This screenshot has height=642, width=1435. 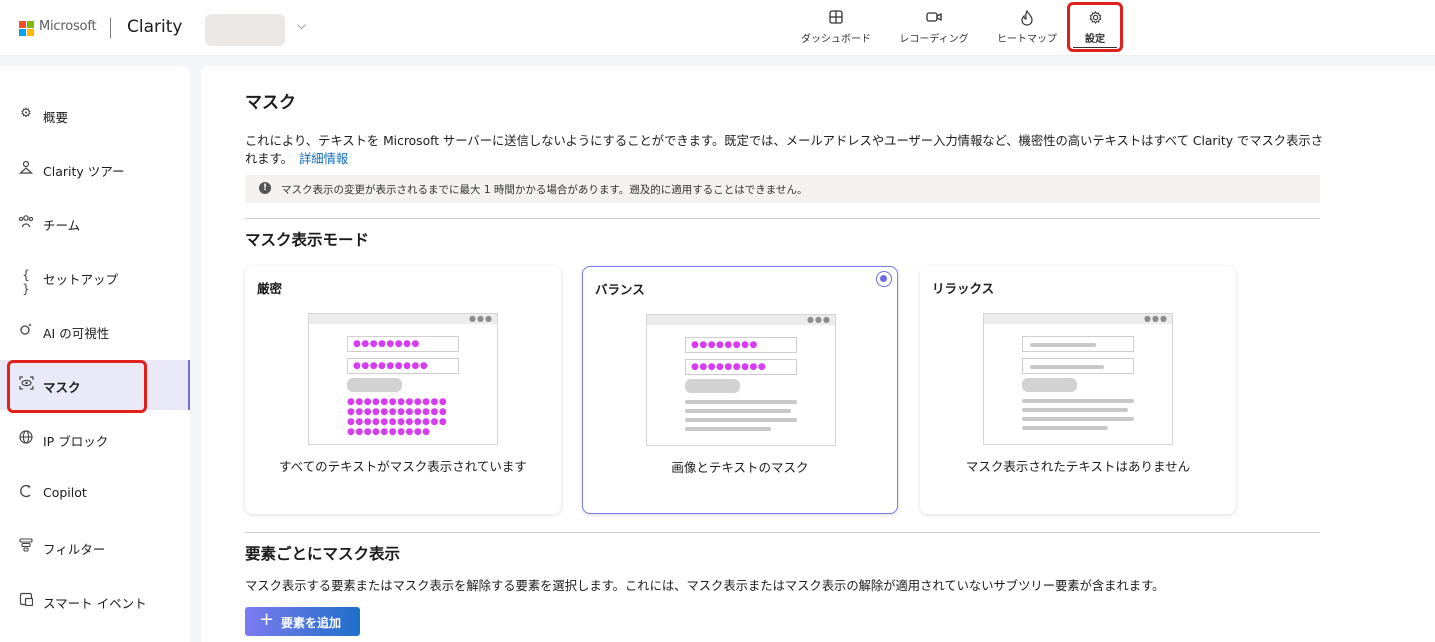 What do you see at coordinates (311, 623) in the screenshot?
I see `add-element-label: 要素を追加` at bounding box center [311, 623].